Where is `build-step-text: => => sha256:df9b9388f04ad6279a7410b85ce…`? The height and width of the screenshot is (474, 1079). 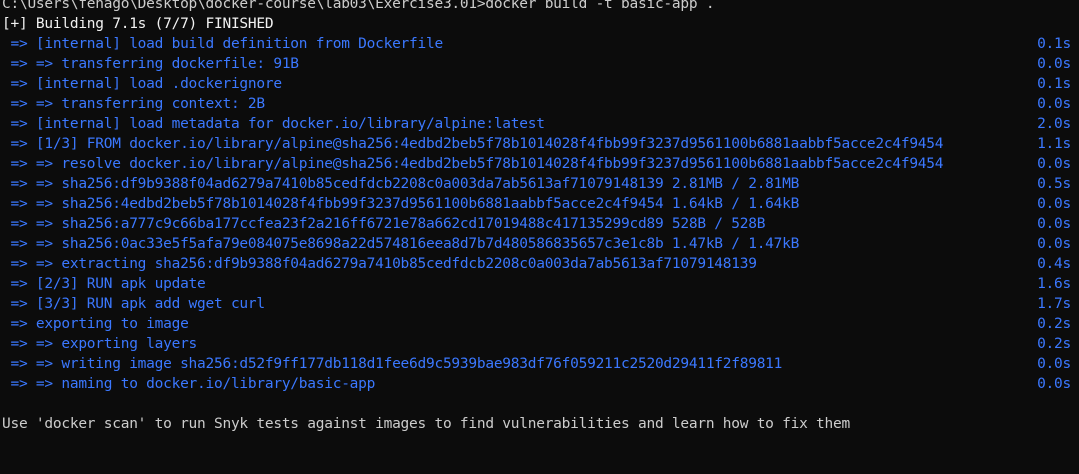
build-step-text: => => sha256:df9b9388f04ad6279a7410b85ce… is located at coordinates (401, 184).